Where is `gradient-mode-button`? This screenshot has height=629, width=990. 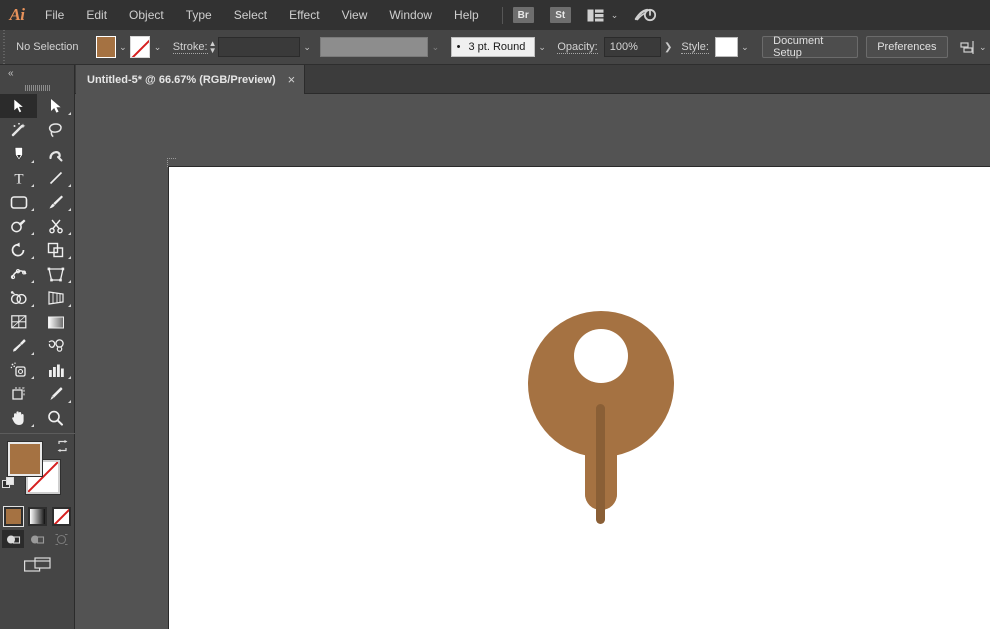 gradient-mode-button is located at coordinates (37, 516).